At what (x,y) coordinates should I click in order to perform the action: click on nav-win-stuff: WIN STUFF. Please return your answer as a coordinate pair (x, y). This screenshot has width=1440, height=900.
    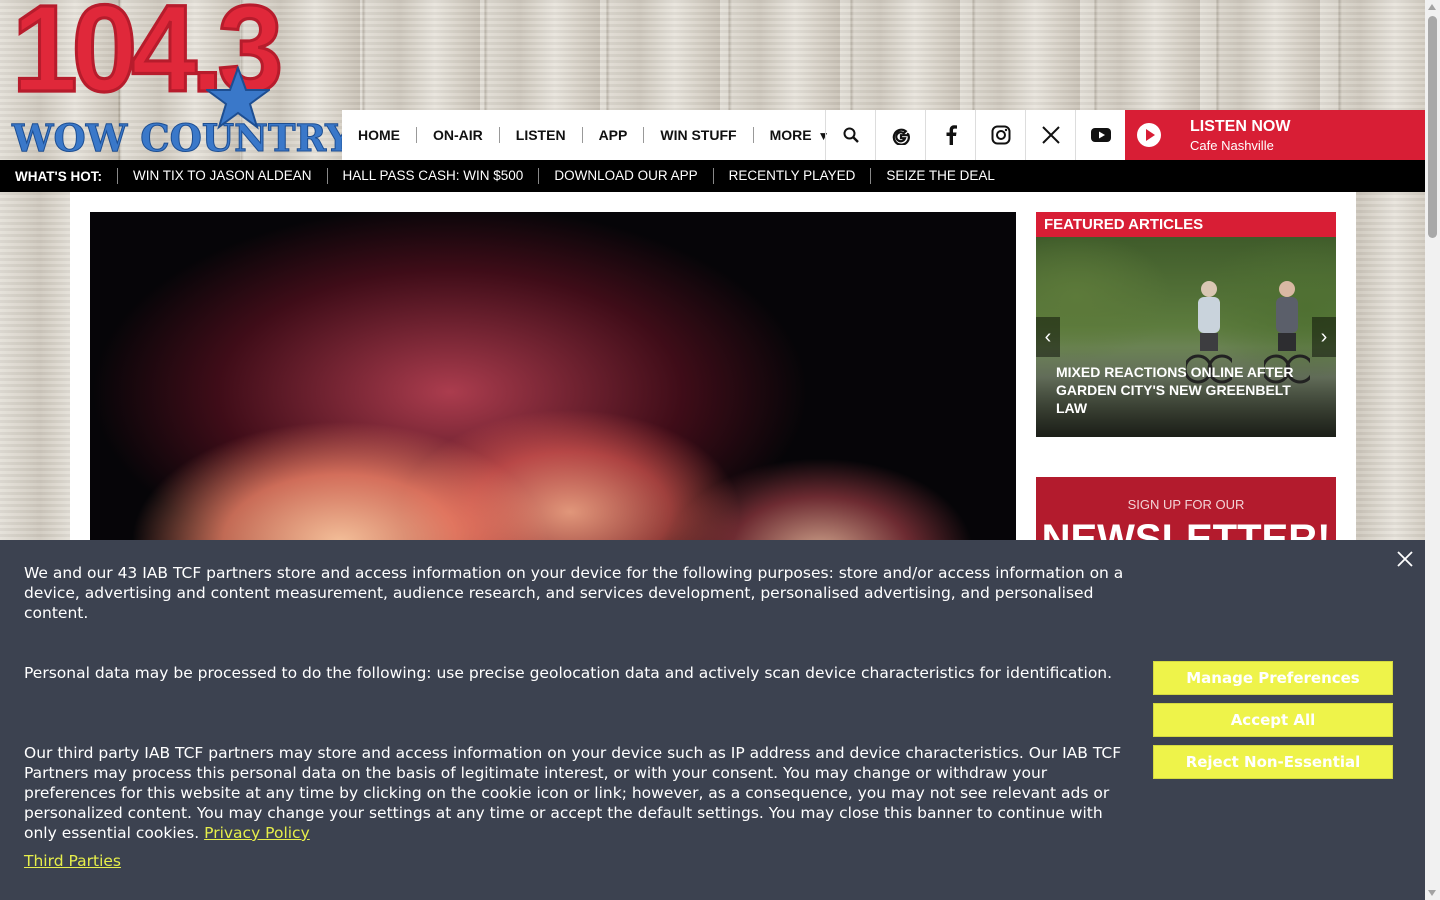
    Looking at the image, I should click on (697, 135).